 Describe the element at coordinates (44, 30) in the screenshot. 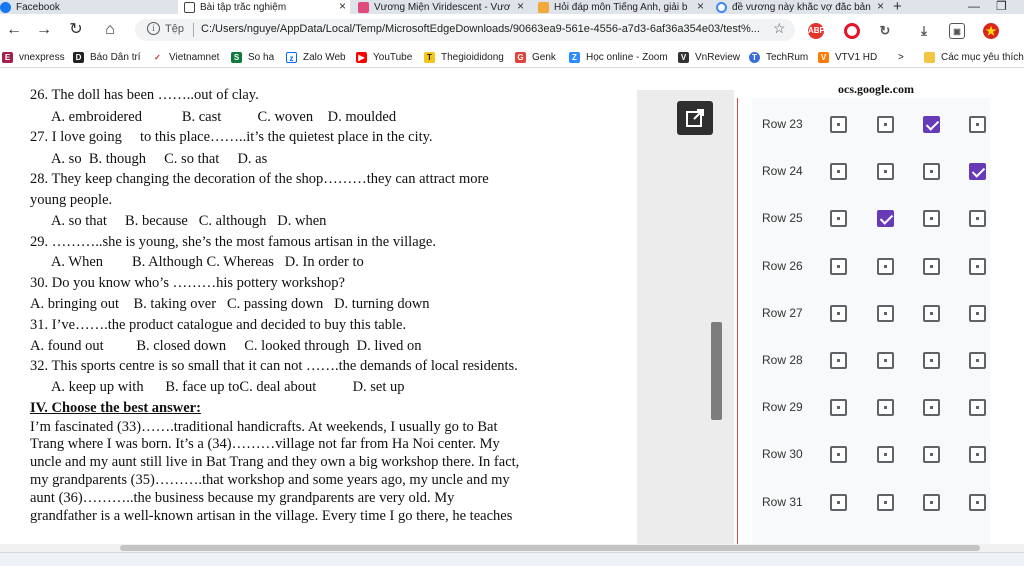

I see `forward-button: →` at that location.